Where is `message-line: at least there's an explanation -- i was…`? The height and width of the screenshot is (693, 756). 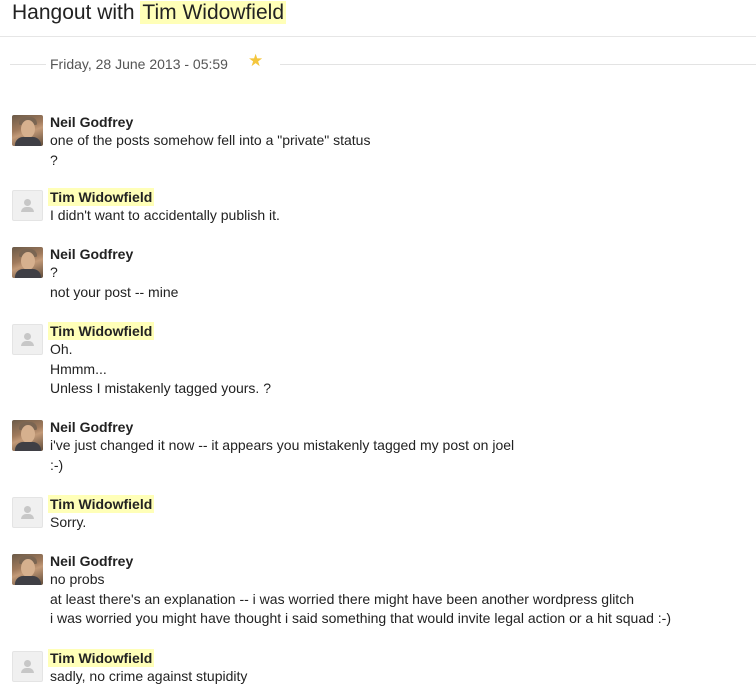
message-line: at least there's an explanation -- i was… is located at coordinates (342, 598).